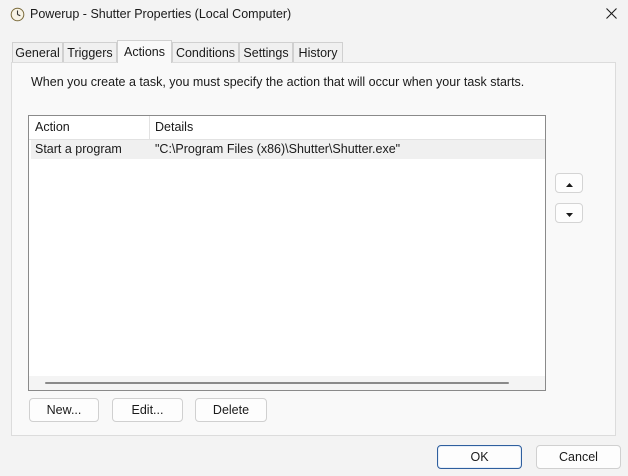 Image resolution: width=628 pixels, height=476 pixels. What do you see at coordinates (90, 52) in the screenshot?
I see `tab-triggers: Triggers` at bounding box center [90, 52].